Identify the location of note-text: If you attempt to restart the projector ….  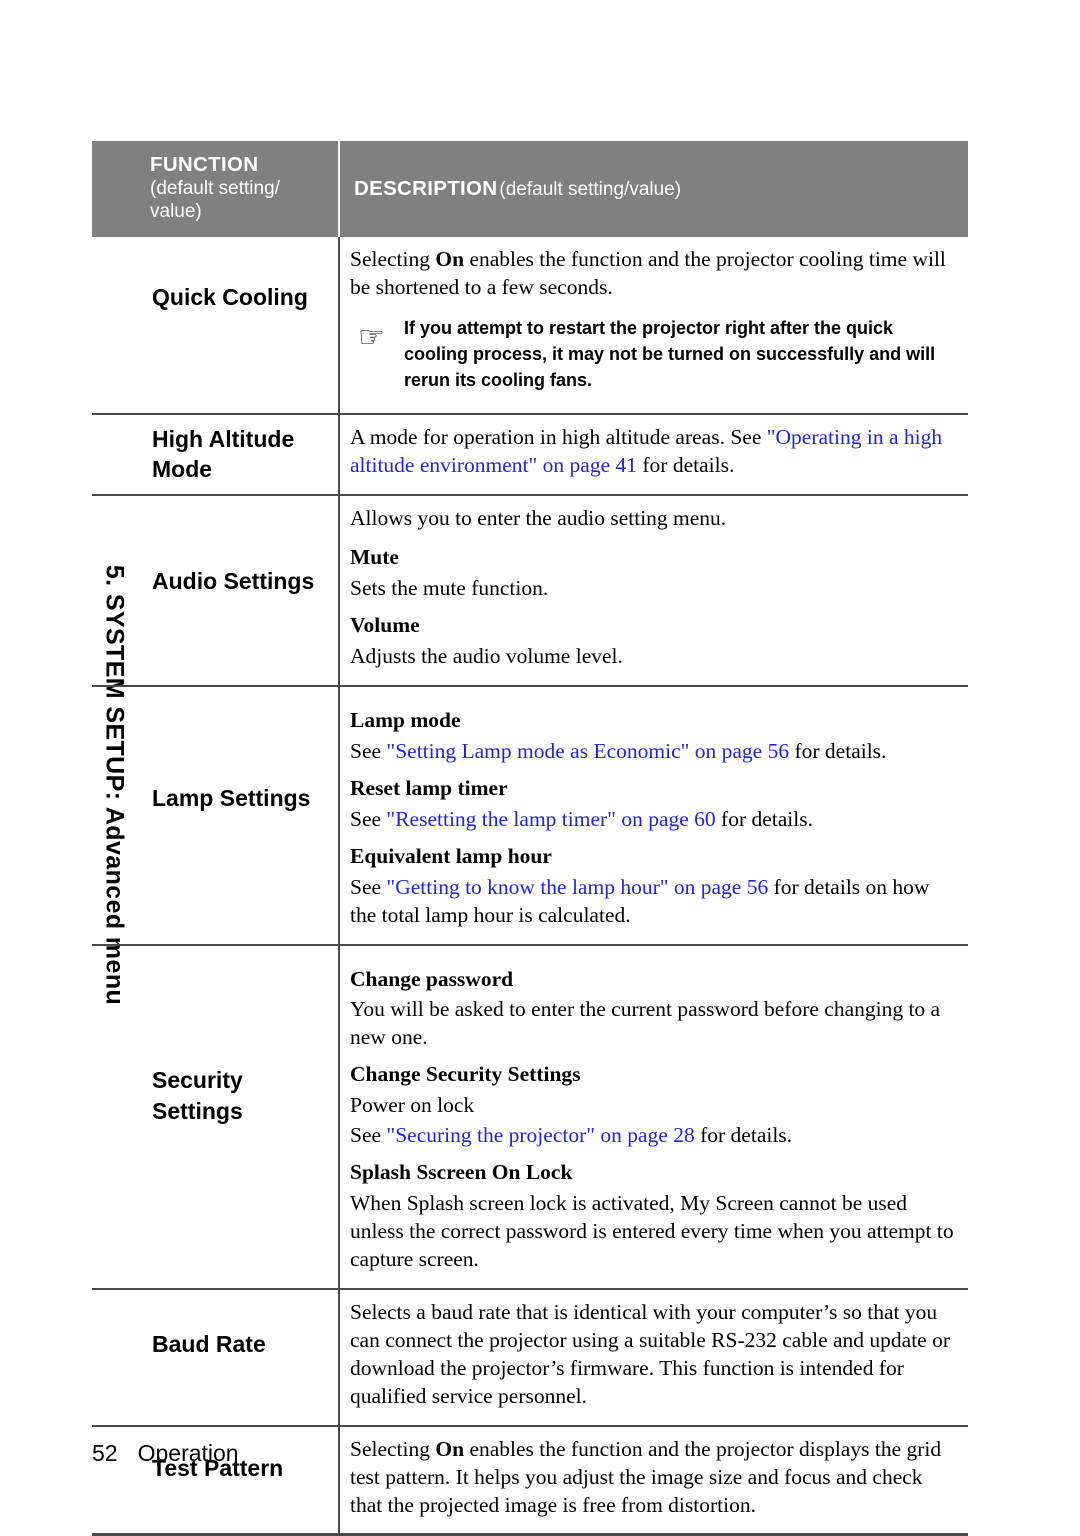
(670, 354).